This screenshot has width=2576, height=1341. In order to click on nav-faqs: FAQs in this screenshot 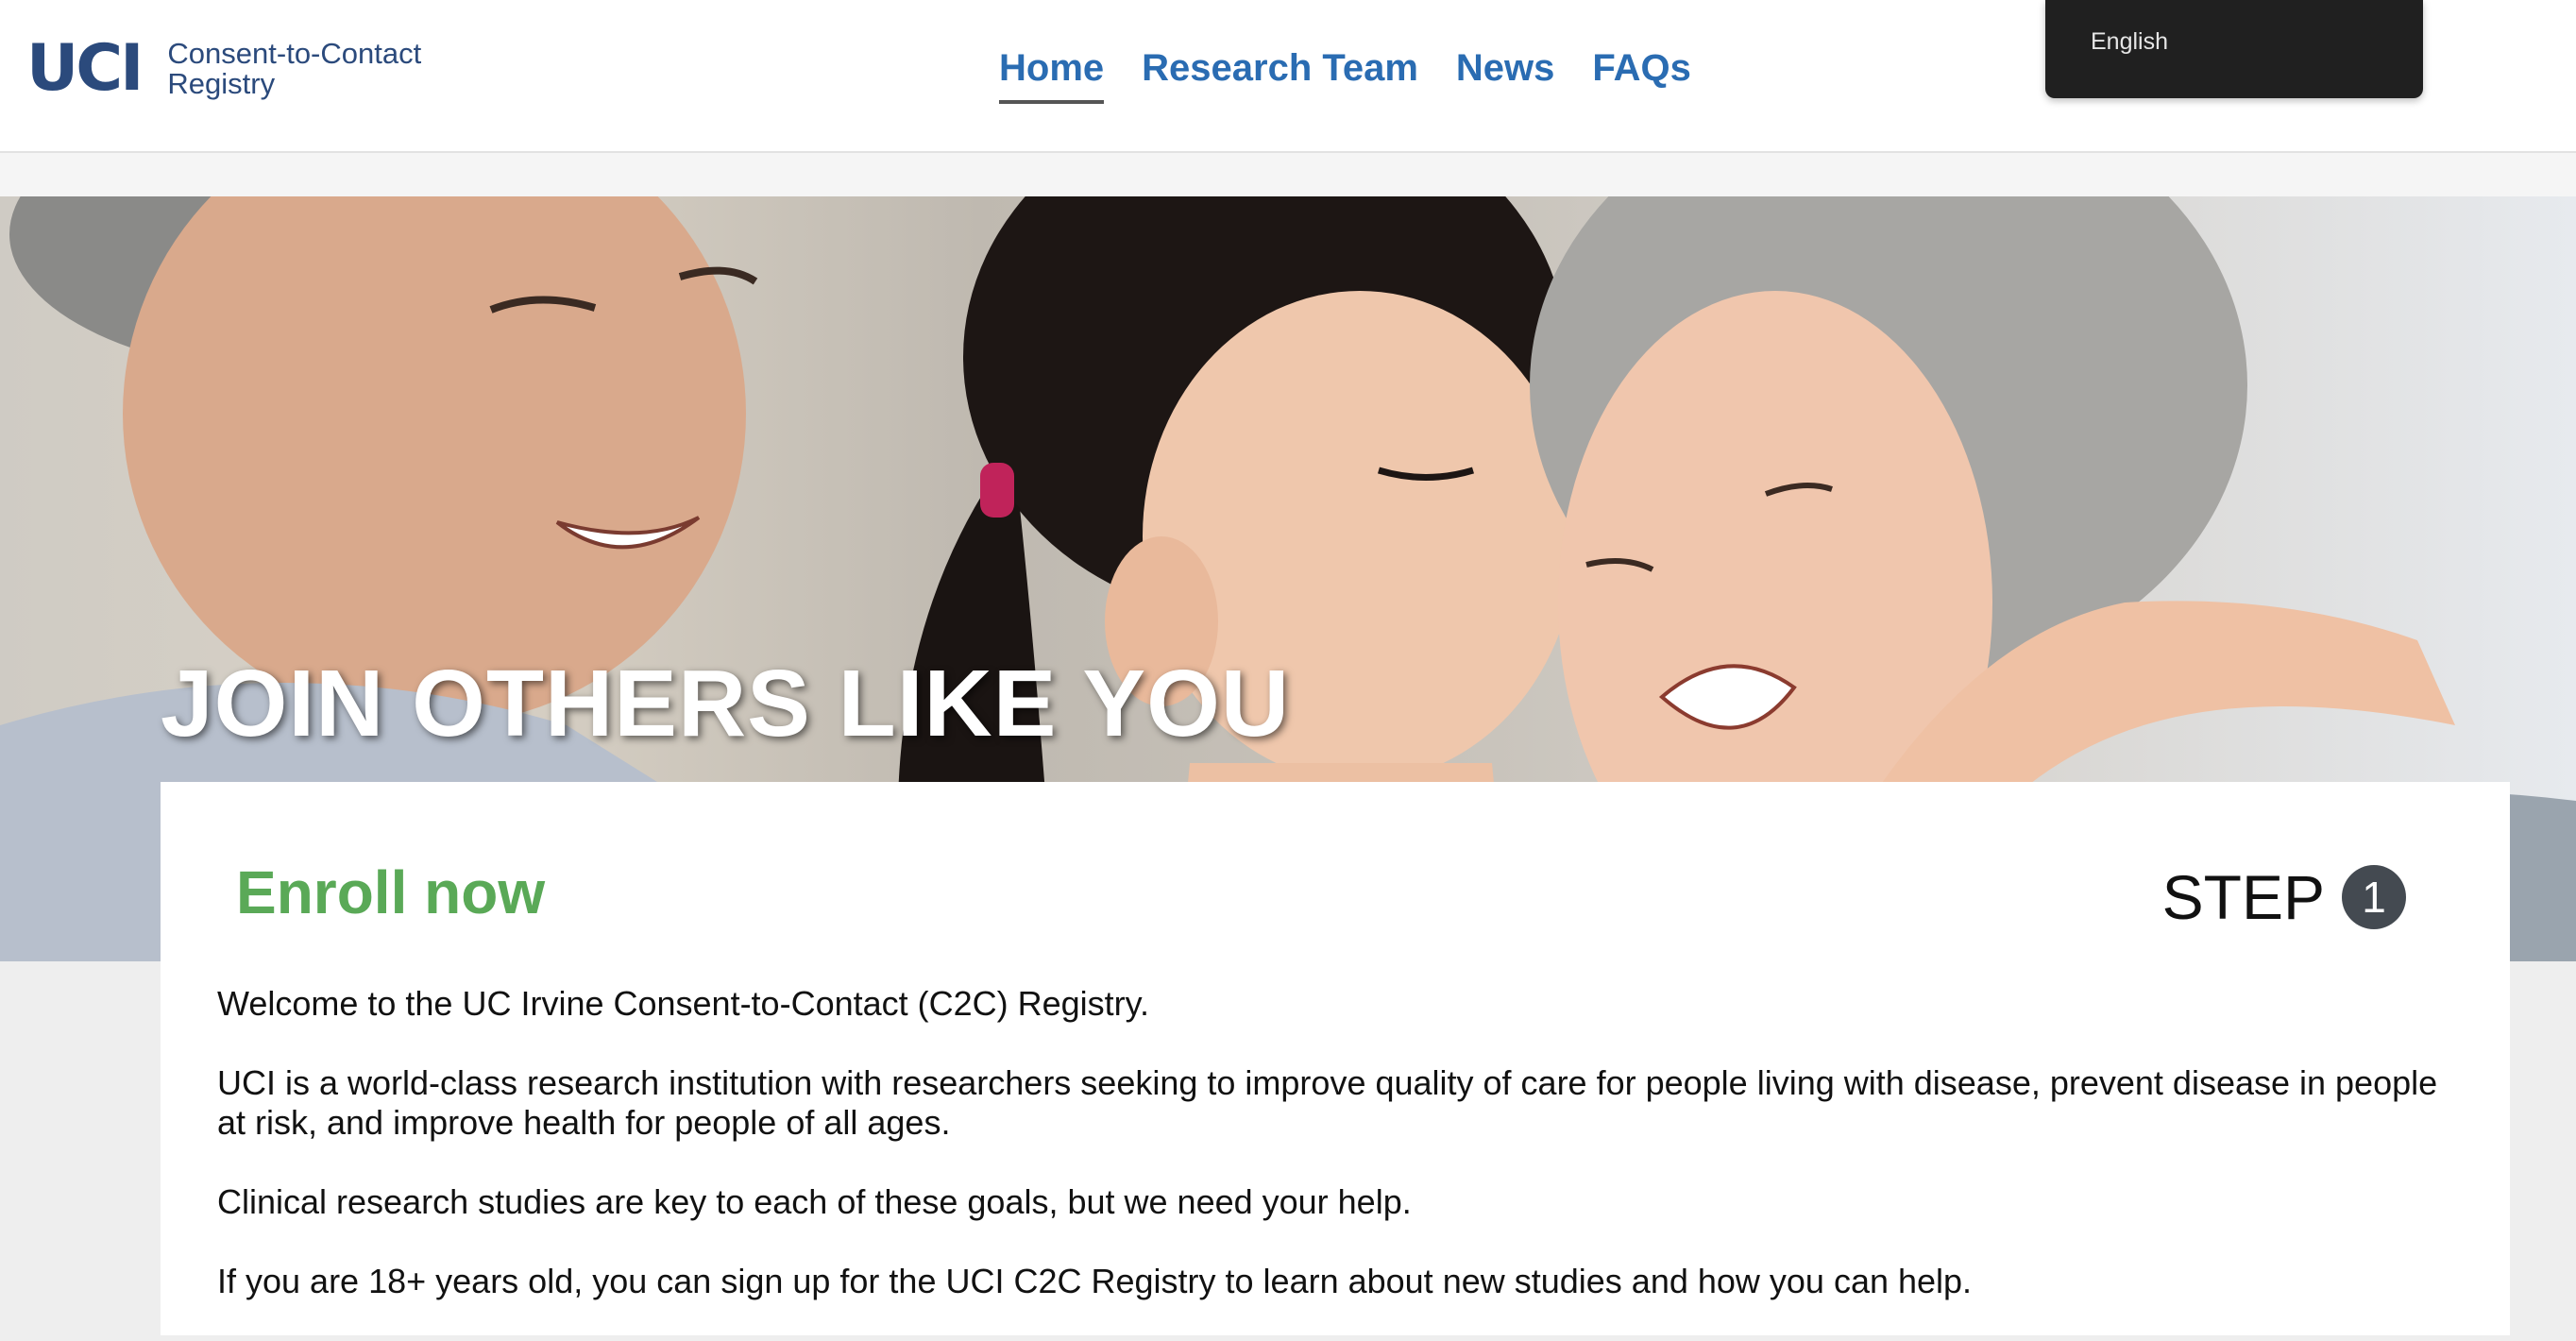, I will do `click(1641, 68)`.